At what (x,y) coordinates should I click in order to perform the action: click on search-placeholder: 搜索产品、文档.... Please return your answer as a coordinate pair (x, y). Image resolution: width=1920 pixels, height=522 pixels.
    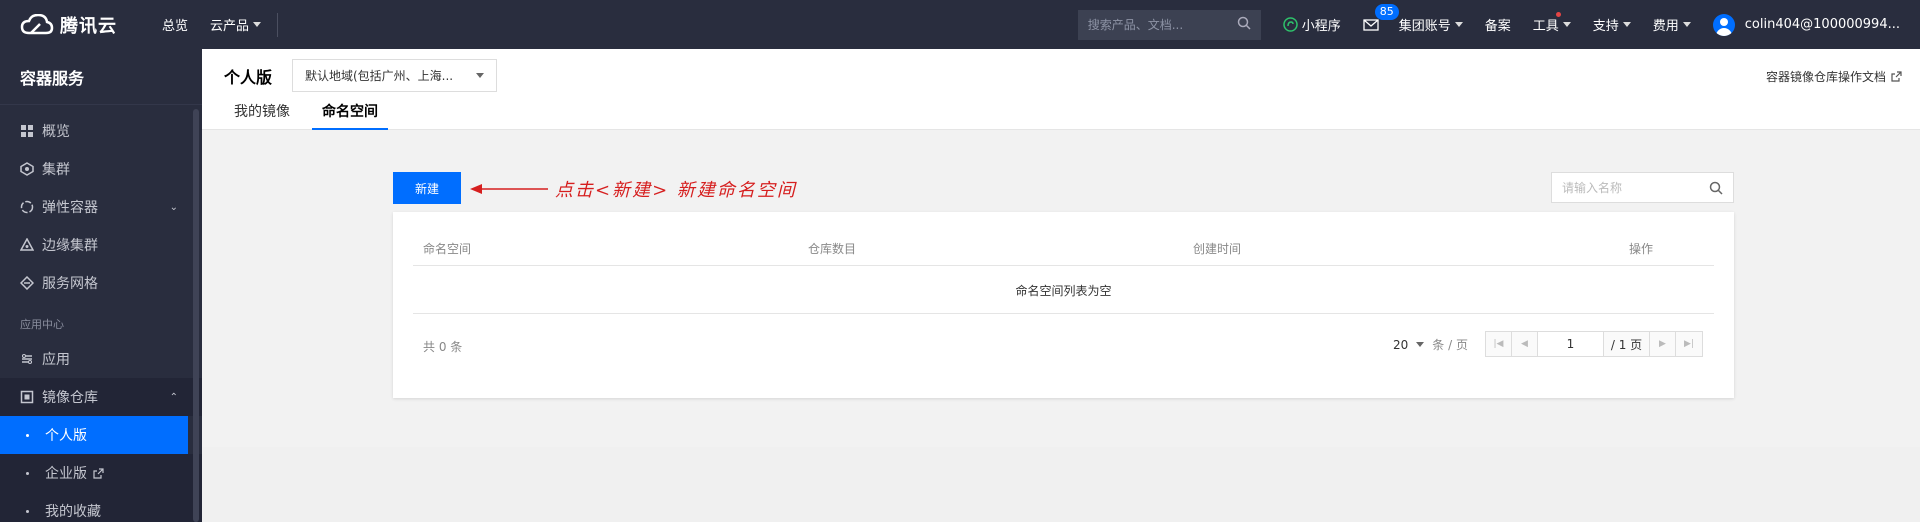
    Looking at the image, I should click on (1135, 25).